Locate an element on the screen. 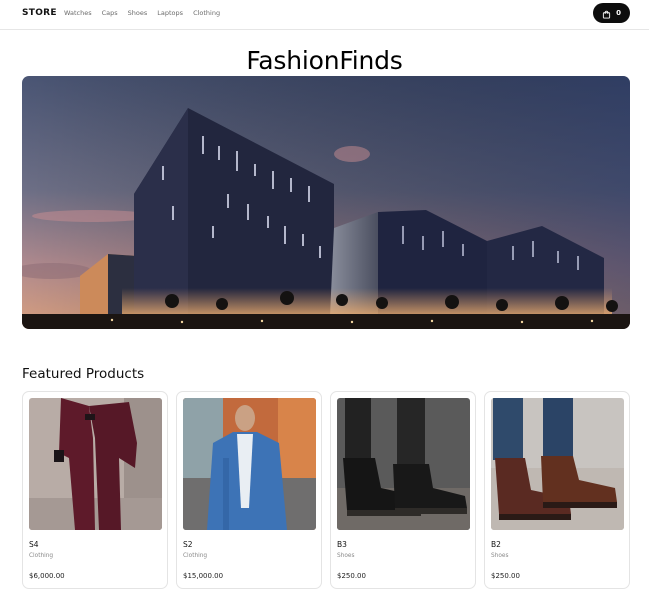 This screenshot has height=592, width=649. product-card: B3 Shoes $250.00 is located at coordinates (403, 490).